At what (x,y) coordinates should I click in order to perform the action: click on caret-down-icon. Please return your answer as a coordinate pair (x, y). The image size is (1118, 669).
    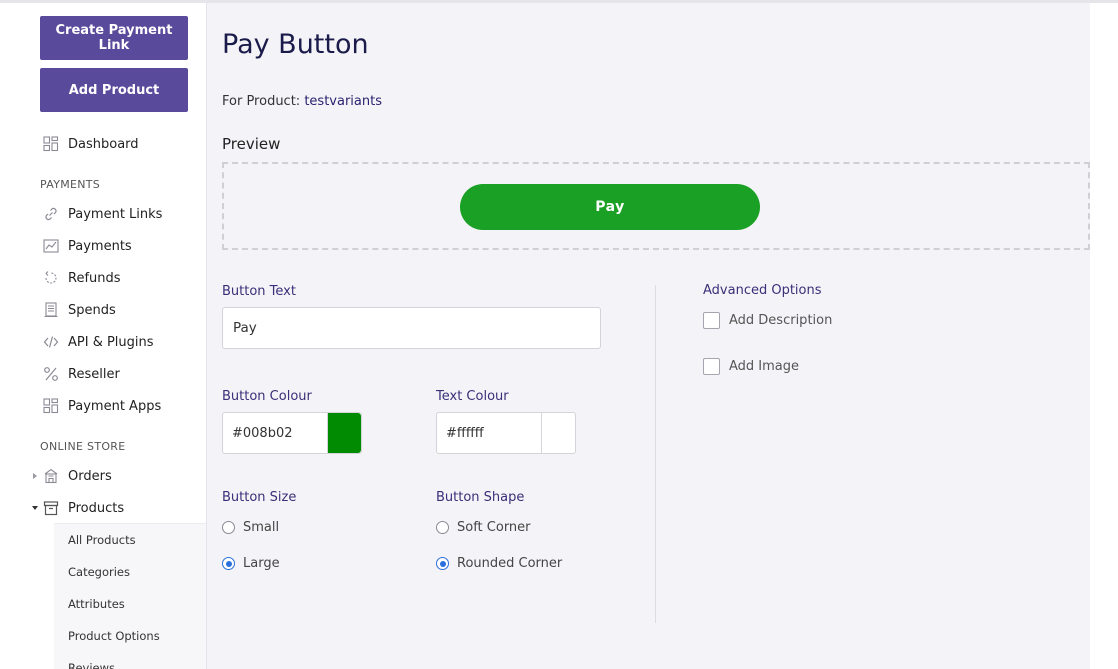
    Looking at the image, I should click on (35, 508).